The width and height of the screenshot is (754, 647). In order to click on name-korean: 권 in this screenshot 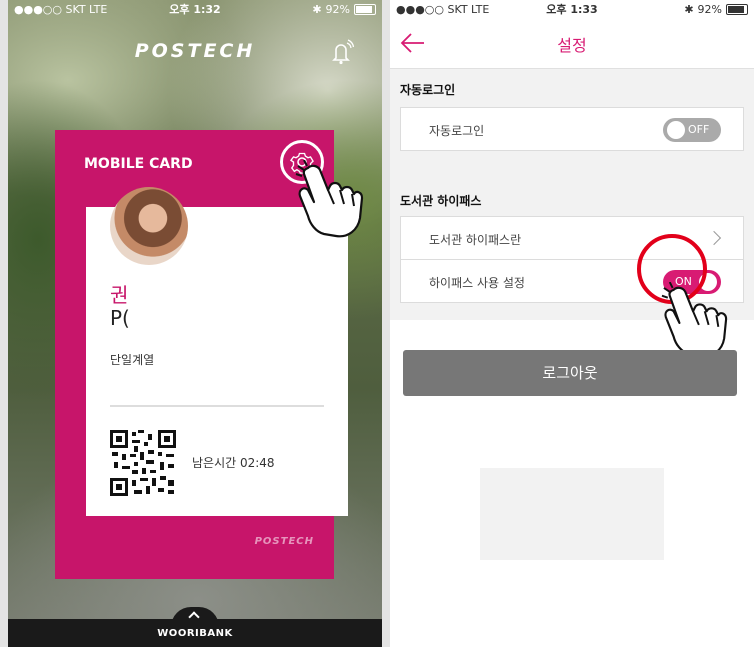, I will do `click(119, 295)`.